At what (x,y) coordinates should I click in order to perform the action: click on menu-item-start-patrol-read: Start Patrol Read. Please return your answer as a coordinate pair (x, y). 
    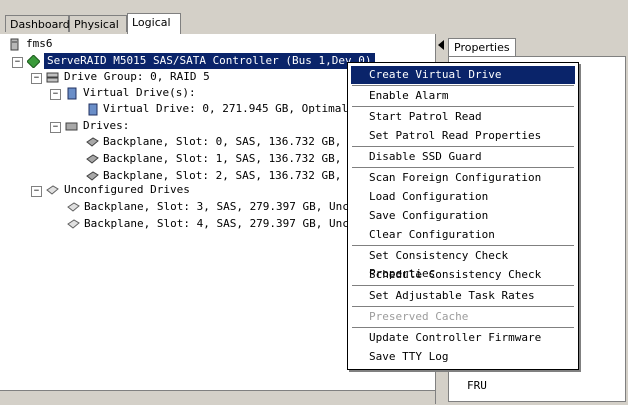
    Looking at the image, I should click on (463, 117).